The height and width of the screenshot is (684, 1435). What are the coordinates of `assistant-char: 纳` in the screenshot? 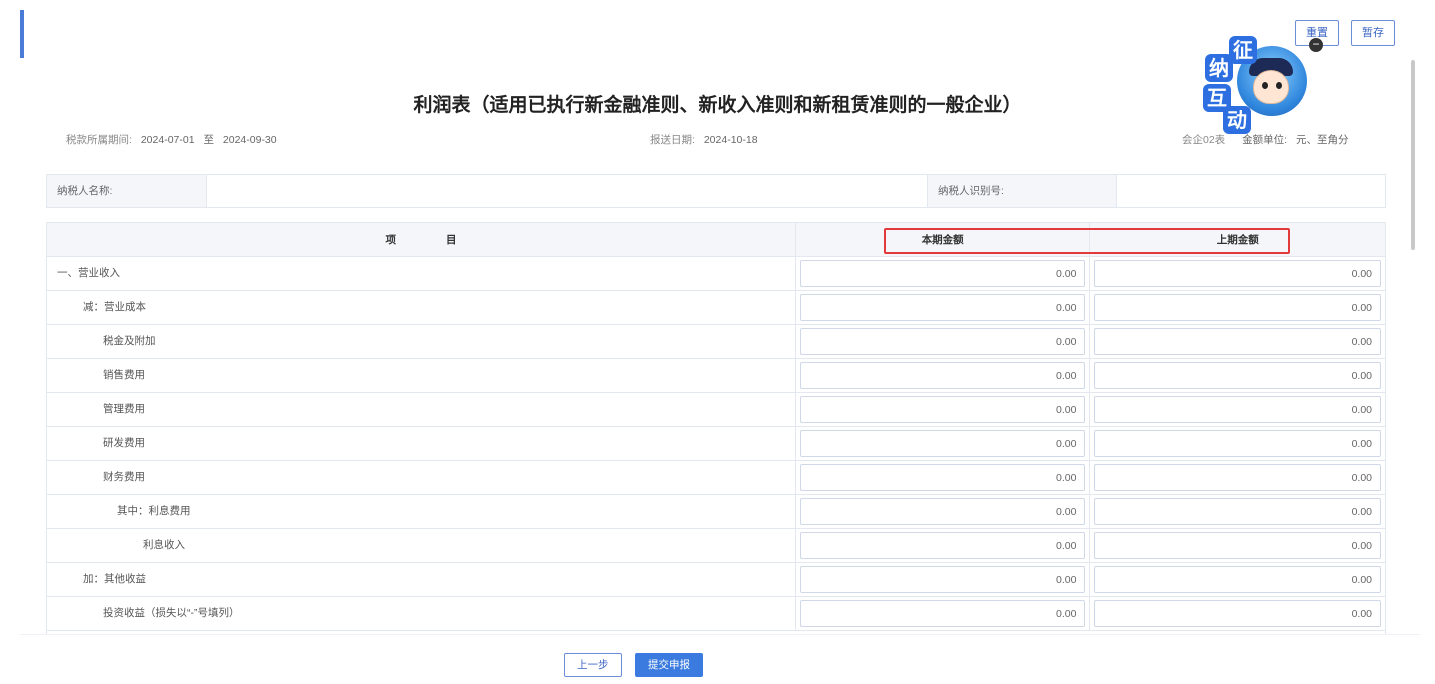 It's located at (1219, 68).